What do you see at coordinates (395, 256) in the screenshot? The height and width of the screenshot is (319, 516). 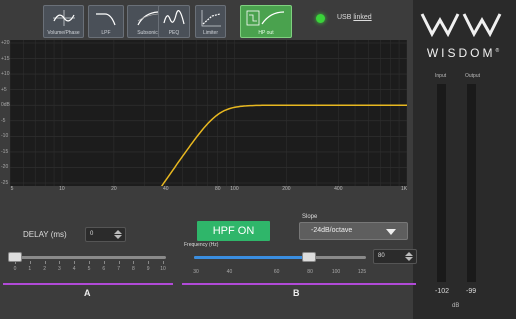 I see `frequency-spinbox: 80` at bounding box center [395, 256].